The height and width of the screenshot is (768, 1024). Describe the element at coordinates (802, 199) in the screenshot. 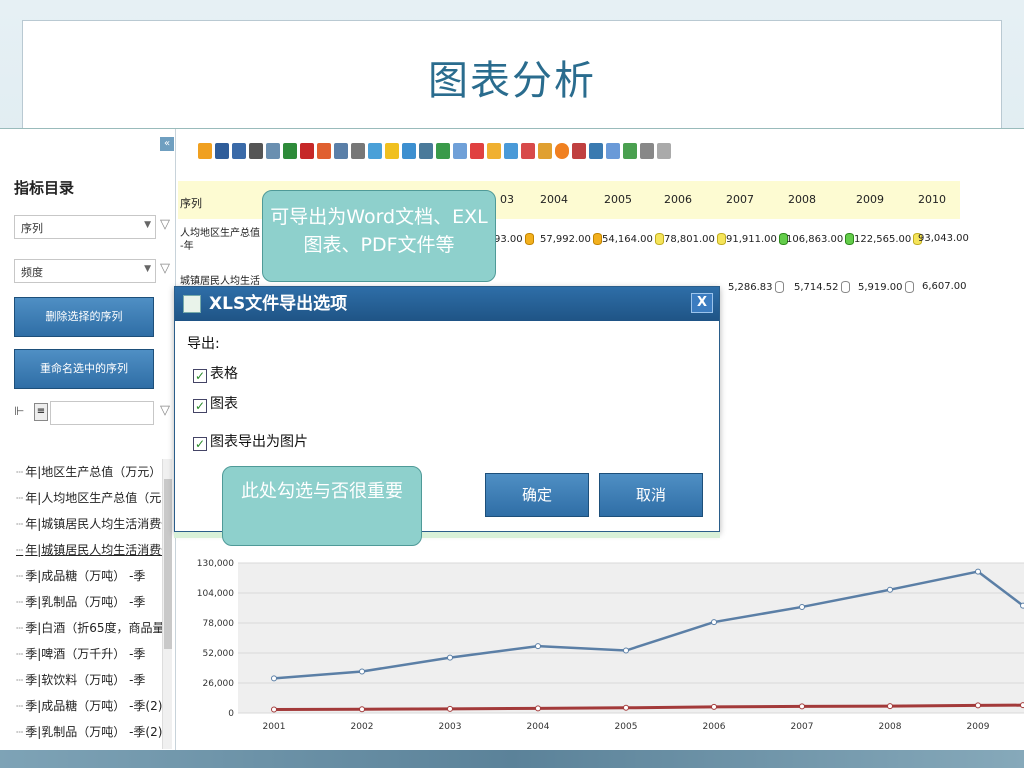

I see `grid-header-year: 2008` at that location.